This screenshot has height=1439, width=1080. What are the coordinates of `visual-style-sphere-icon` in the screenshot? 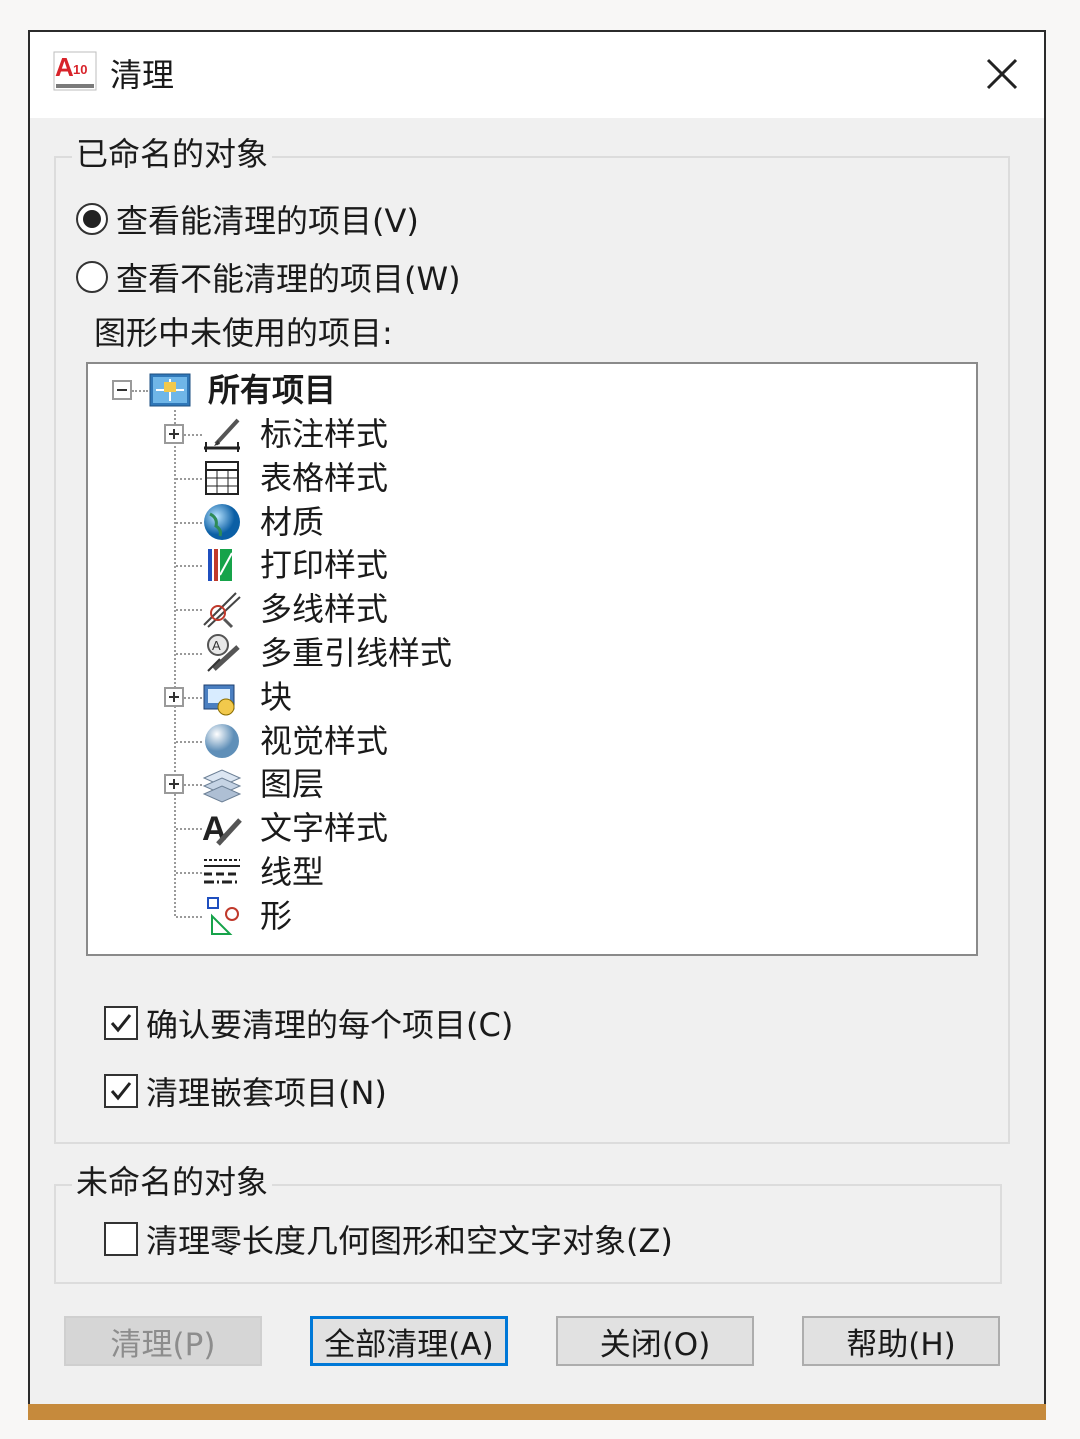 It's located at (222, 740).